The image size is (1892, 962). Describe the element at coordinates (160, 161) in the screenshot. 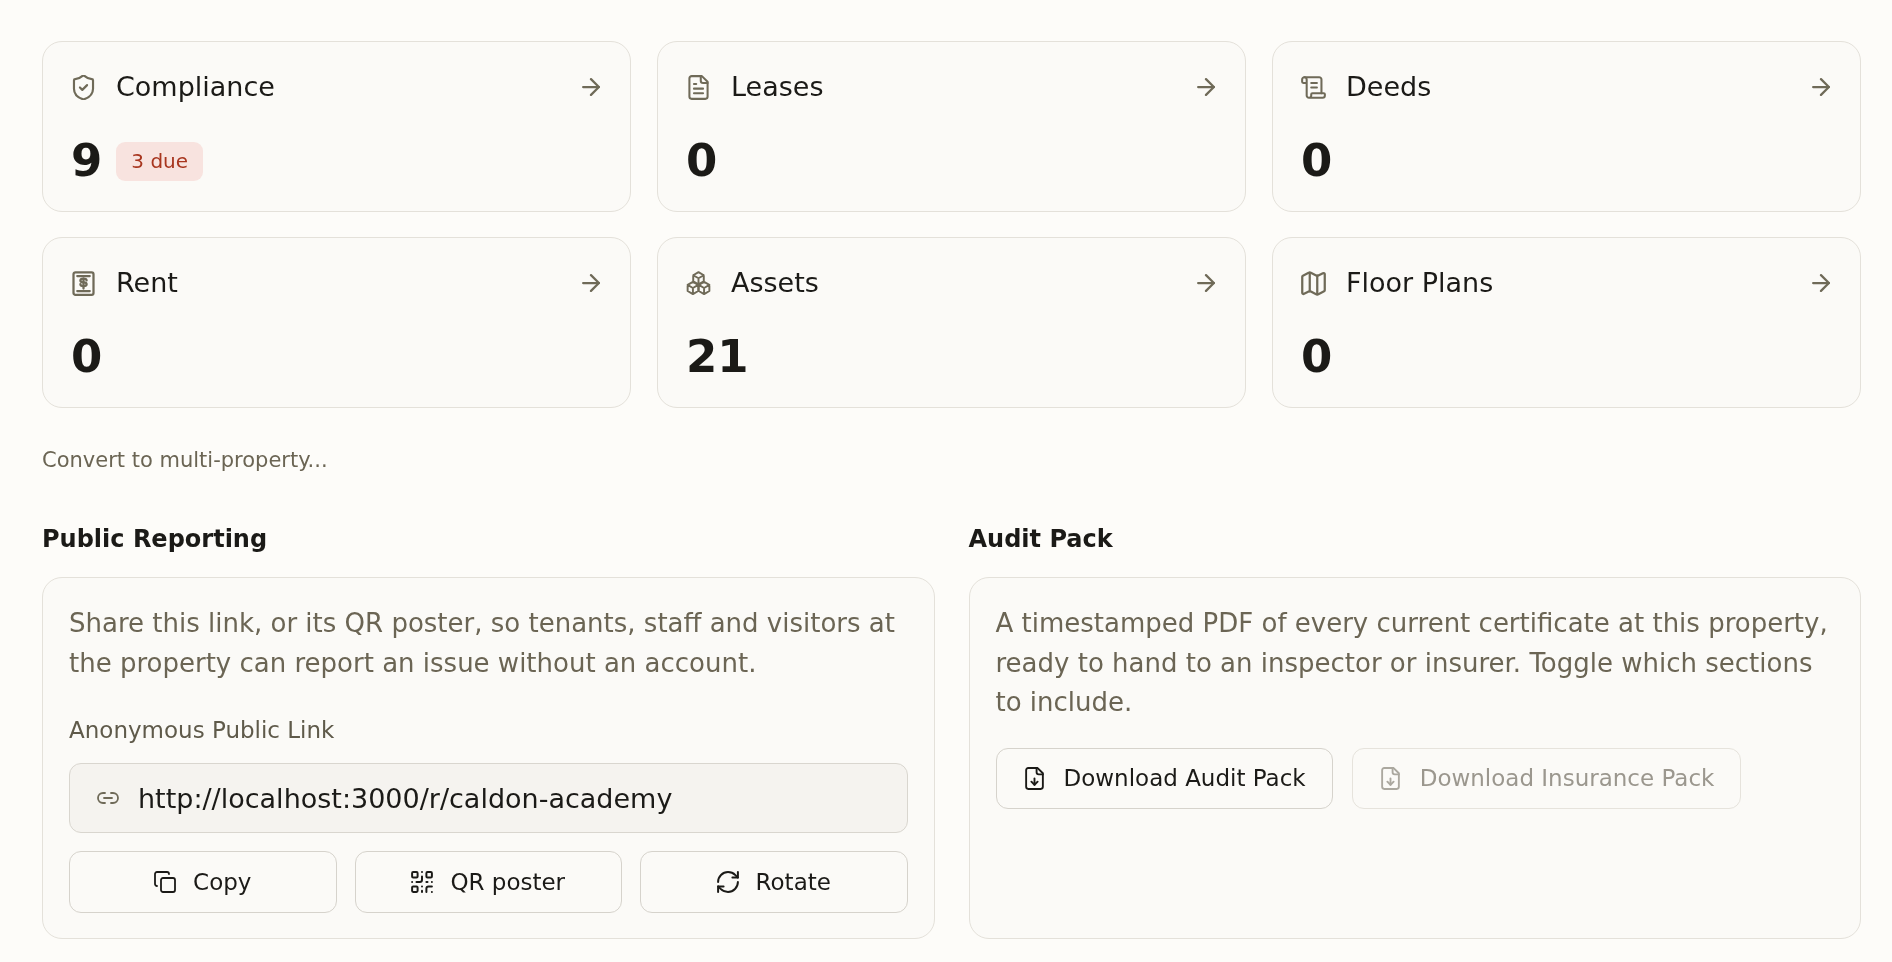

I see `due-badge: 3 due` at that location.